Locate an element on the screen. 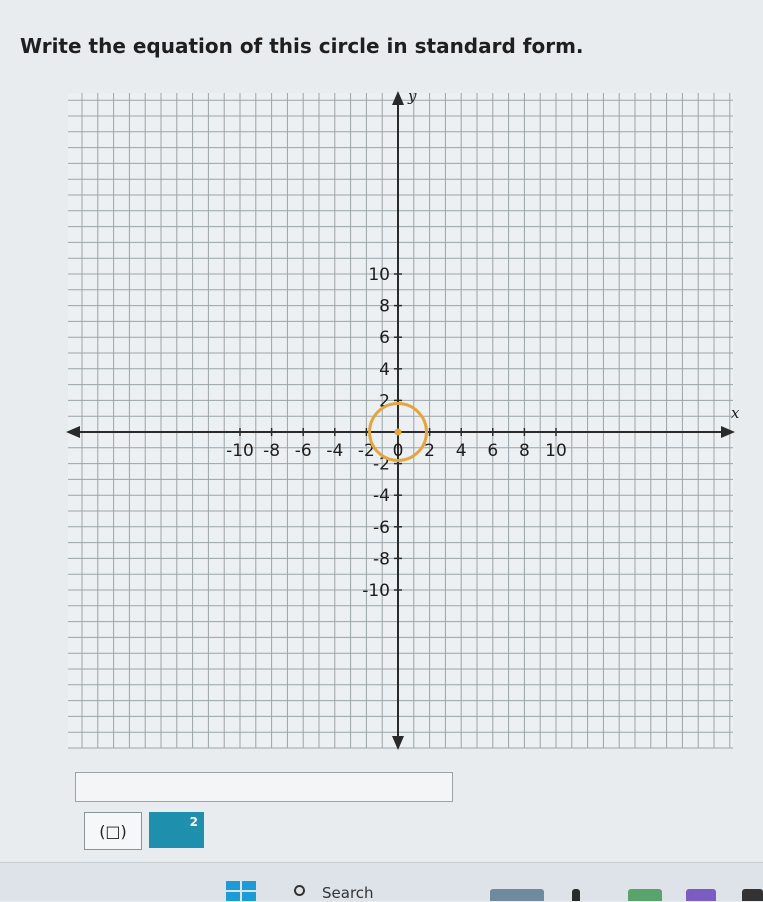  x-axis-label: x is located at coordinates (735, 413).